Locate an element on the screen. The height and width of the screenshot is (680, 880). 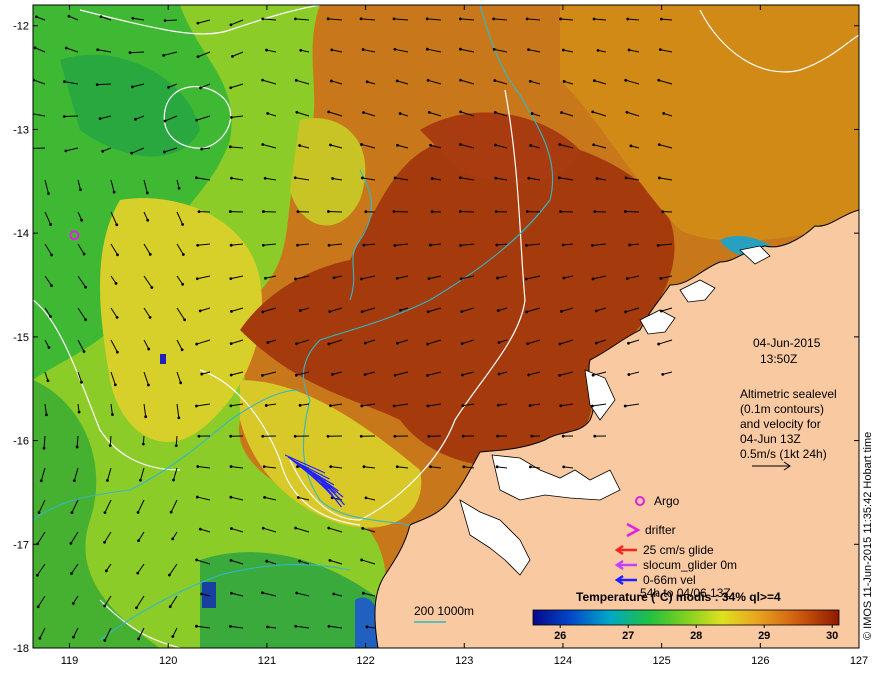
lat-tick-label: -13 is located at coordinates (21, 130).